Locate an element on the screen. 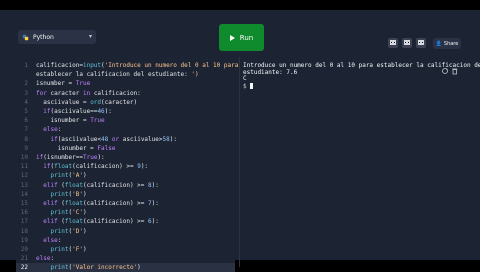 The width and height of the screenshot is (480, 272). panel-divider is located at coordinates (239, 162).